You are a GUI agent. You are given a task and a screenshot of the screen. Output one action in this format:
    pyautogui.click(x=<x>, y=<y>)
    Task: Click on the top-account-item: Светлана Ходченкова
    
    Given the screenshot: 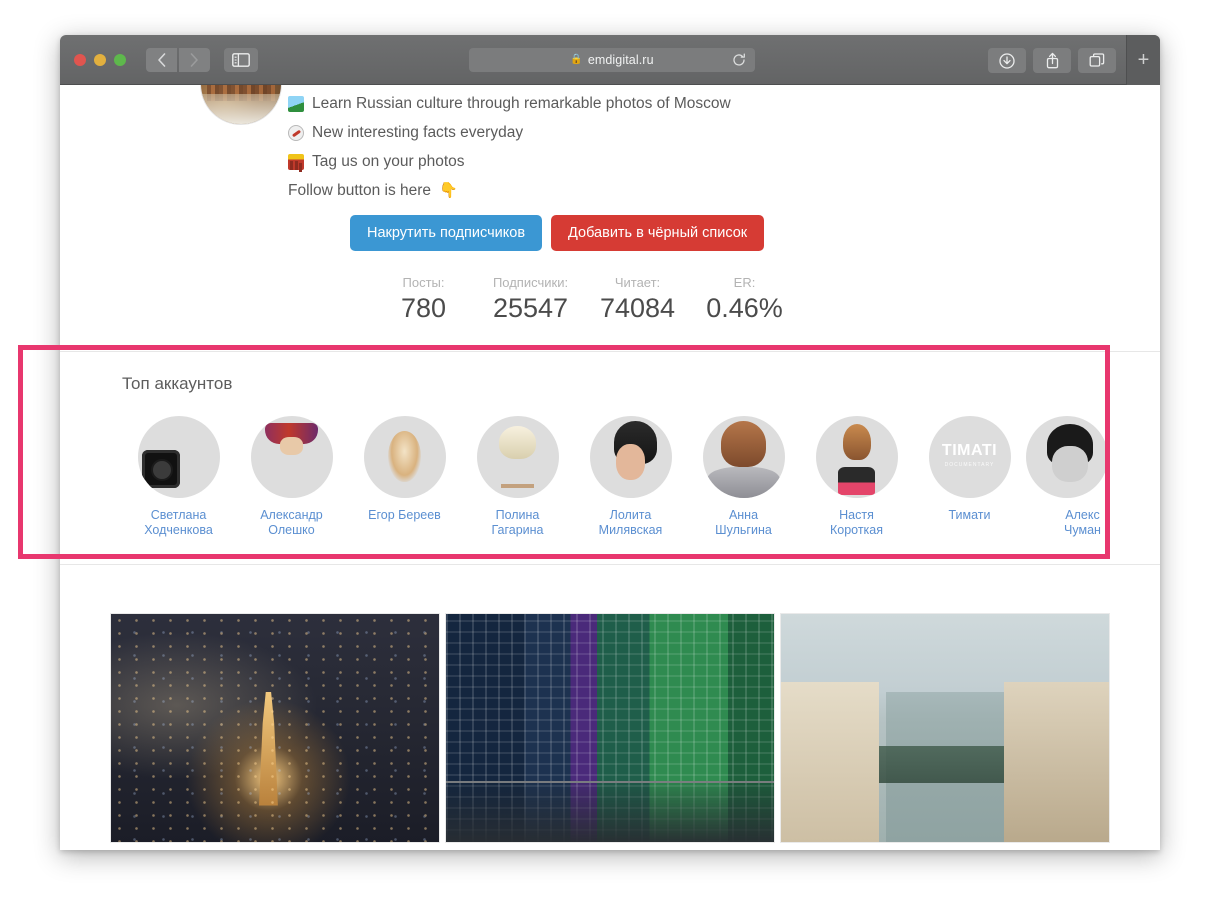 What is the action you would take?
    pyautogui.click(x=178, y=477)
    